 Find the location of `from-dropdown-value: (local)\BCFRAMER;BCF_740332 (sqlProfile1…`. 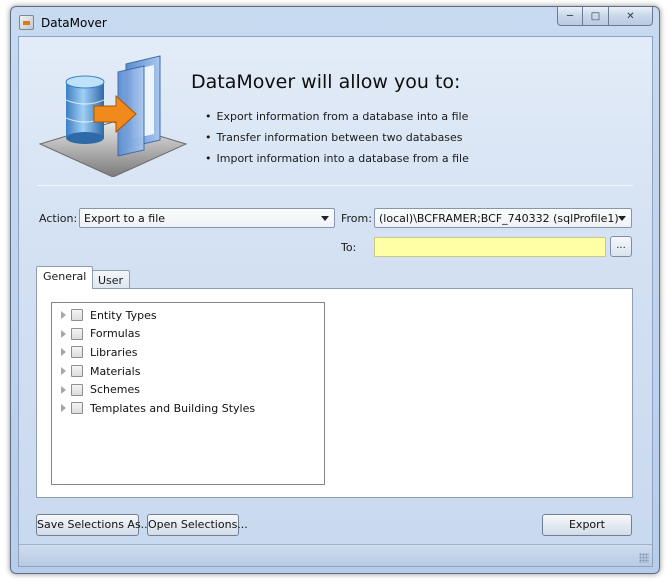

from-dropdown-value: (local)\BCFRAMER;BCF_740332 (sqlProfile1… is located at coordinates (499, 218).